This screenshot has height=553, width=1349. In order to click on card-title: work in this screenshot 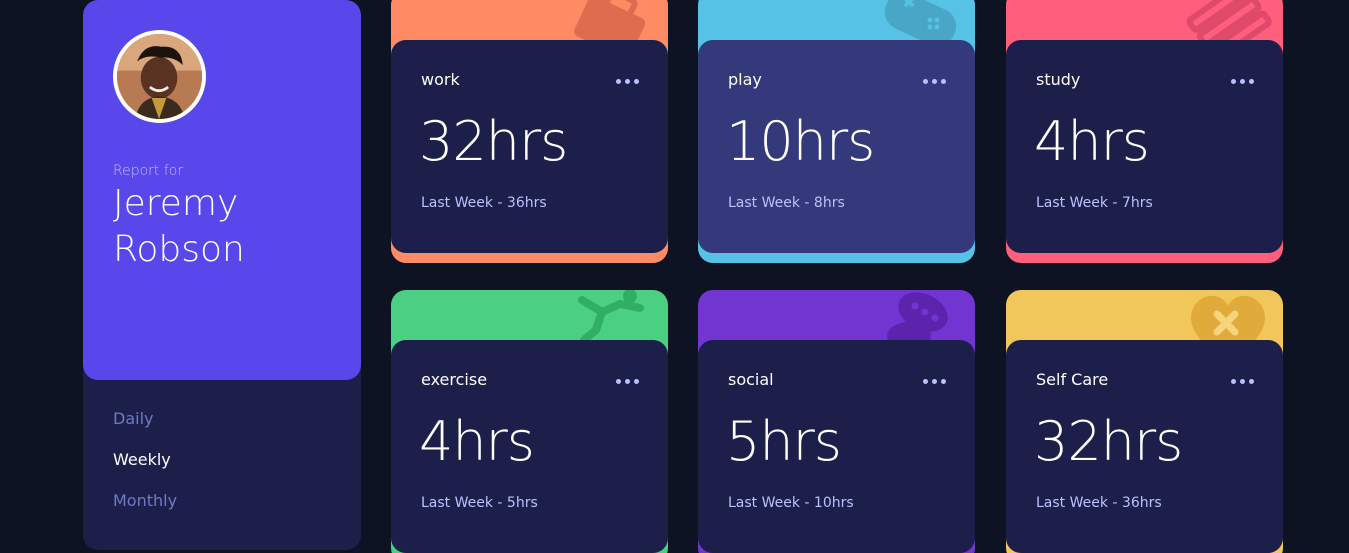, I will do `click(440, 79)`.